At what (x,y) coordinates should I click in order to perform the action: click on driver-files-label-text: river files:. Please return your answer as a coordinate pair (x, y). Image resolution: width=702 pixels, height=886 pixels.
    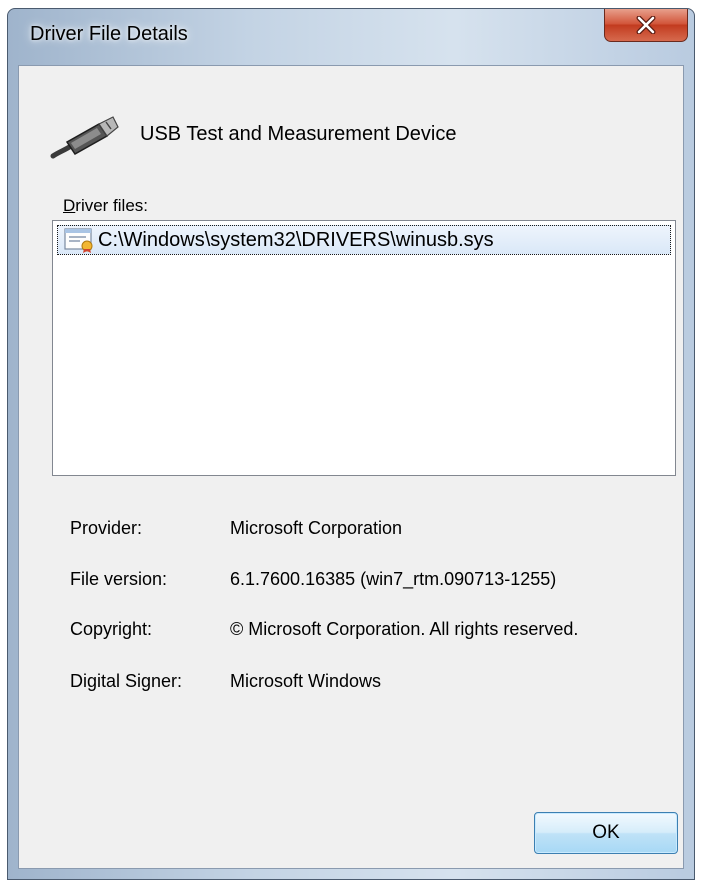
    Looking at the image, I should click on (112, 205).